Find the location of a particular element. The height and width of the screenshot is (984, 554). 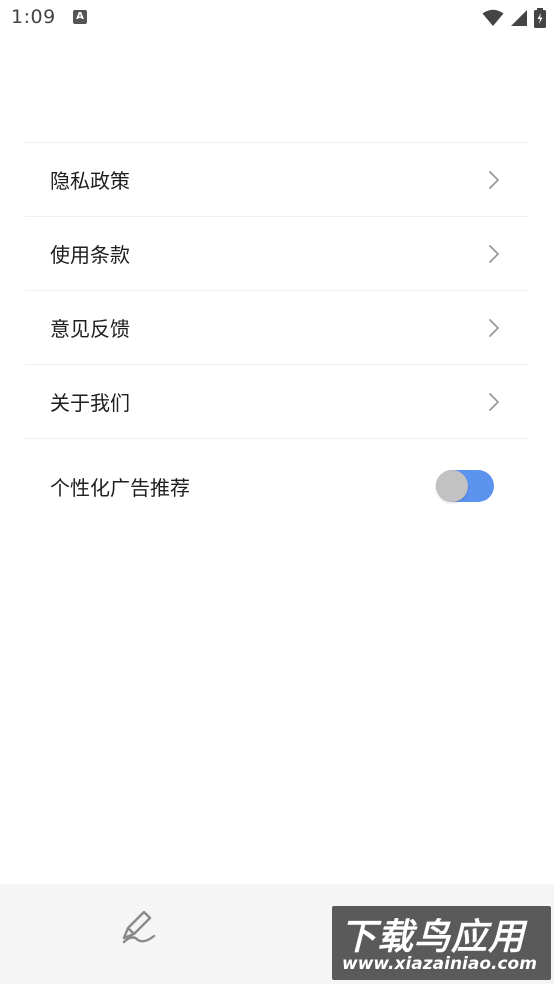

pen-icon is located at coordinates (138, 926).